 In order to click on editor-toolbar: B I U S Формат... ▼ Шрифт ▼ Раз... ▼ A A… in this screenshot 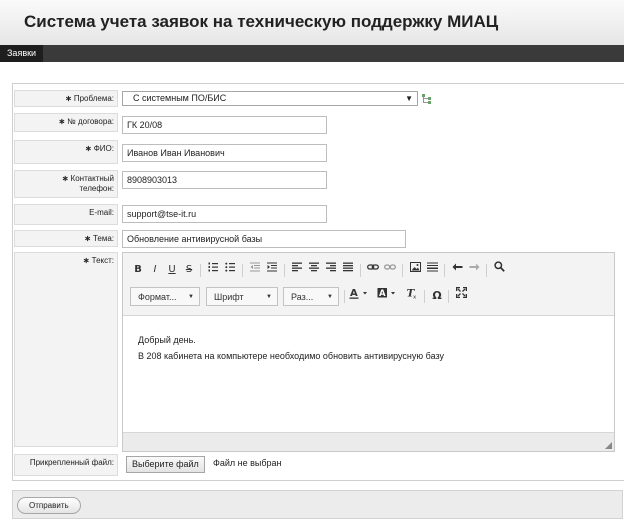, I will do `click(368, 284)`.